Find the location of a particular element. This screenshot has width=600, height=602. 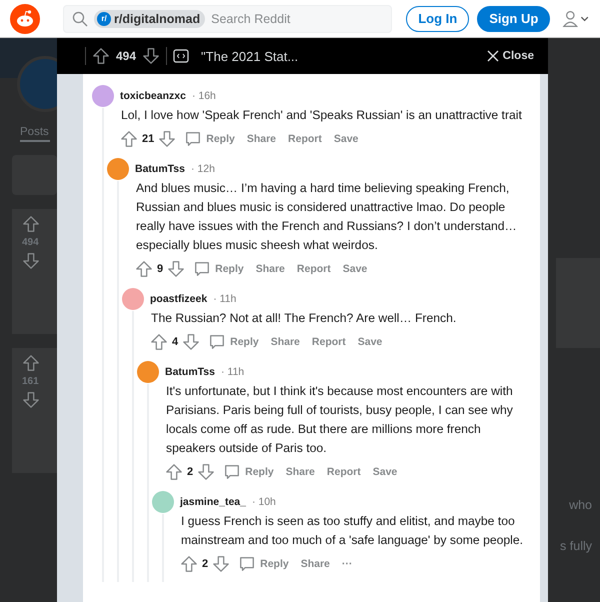

comment-time: · 12h is located at coordinates (202, 169).